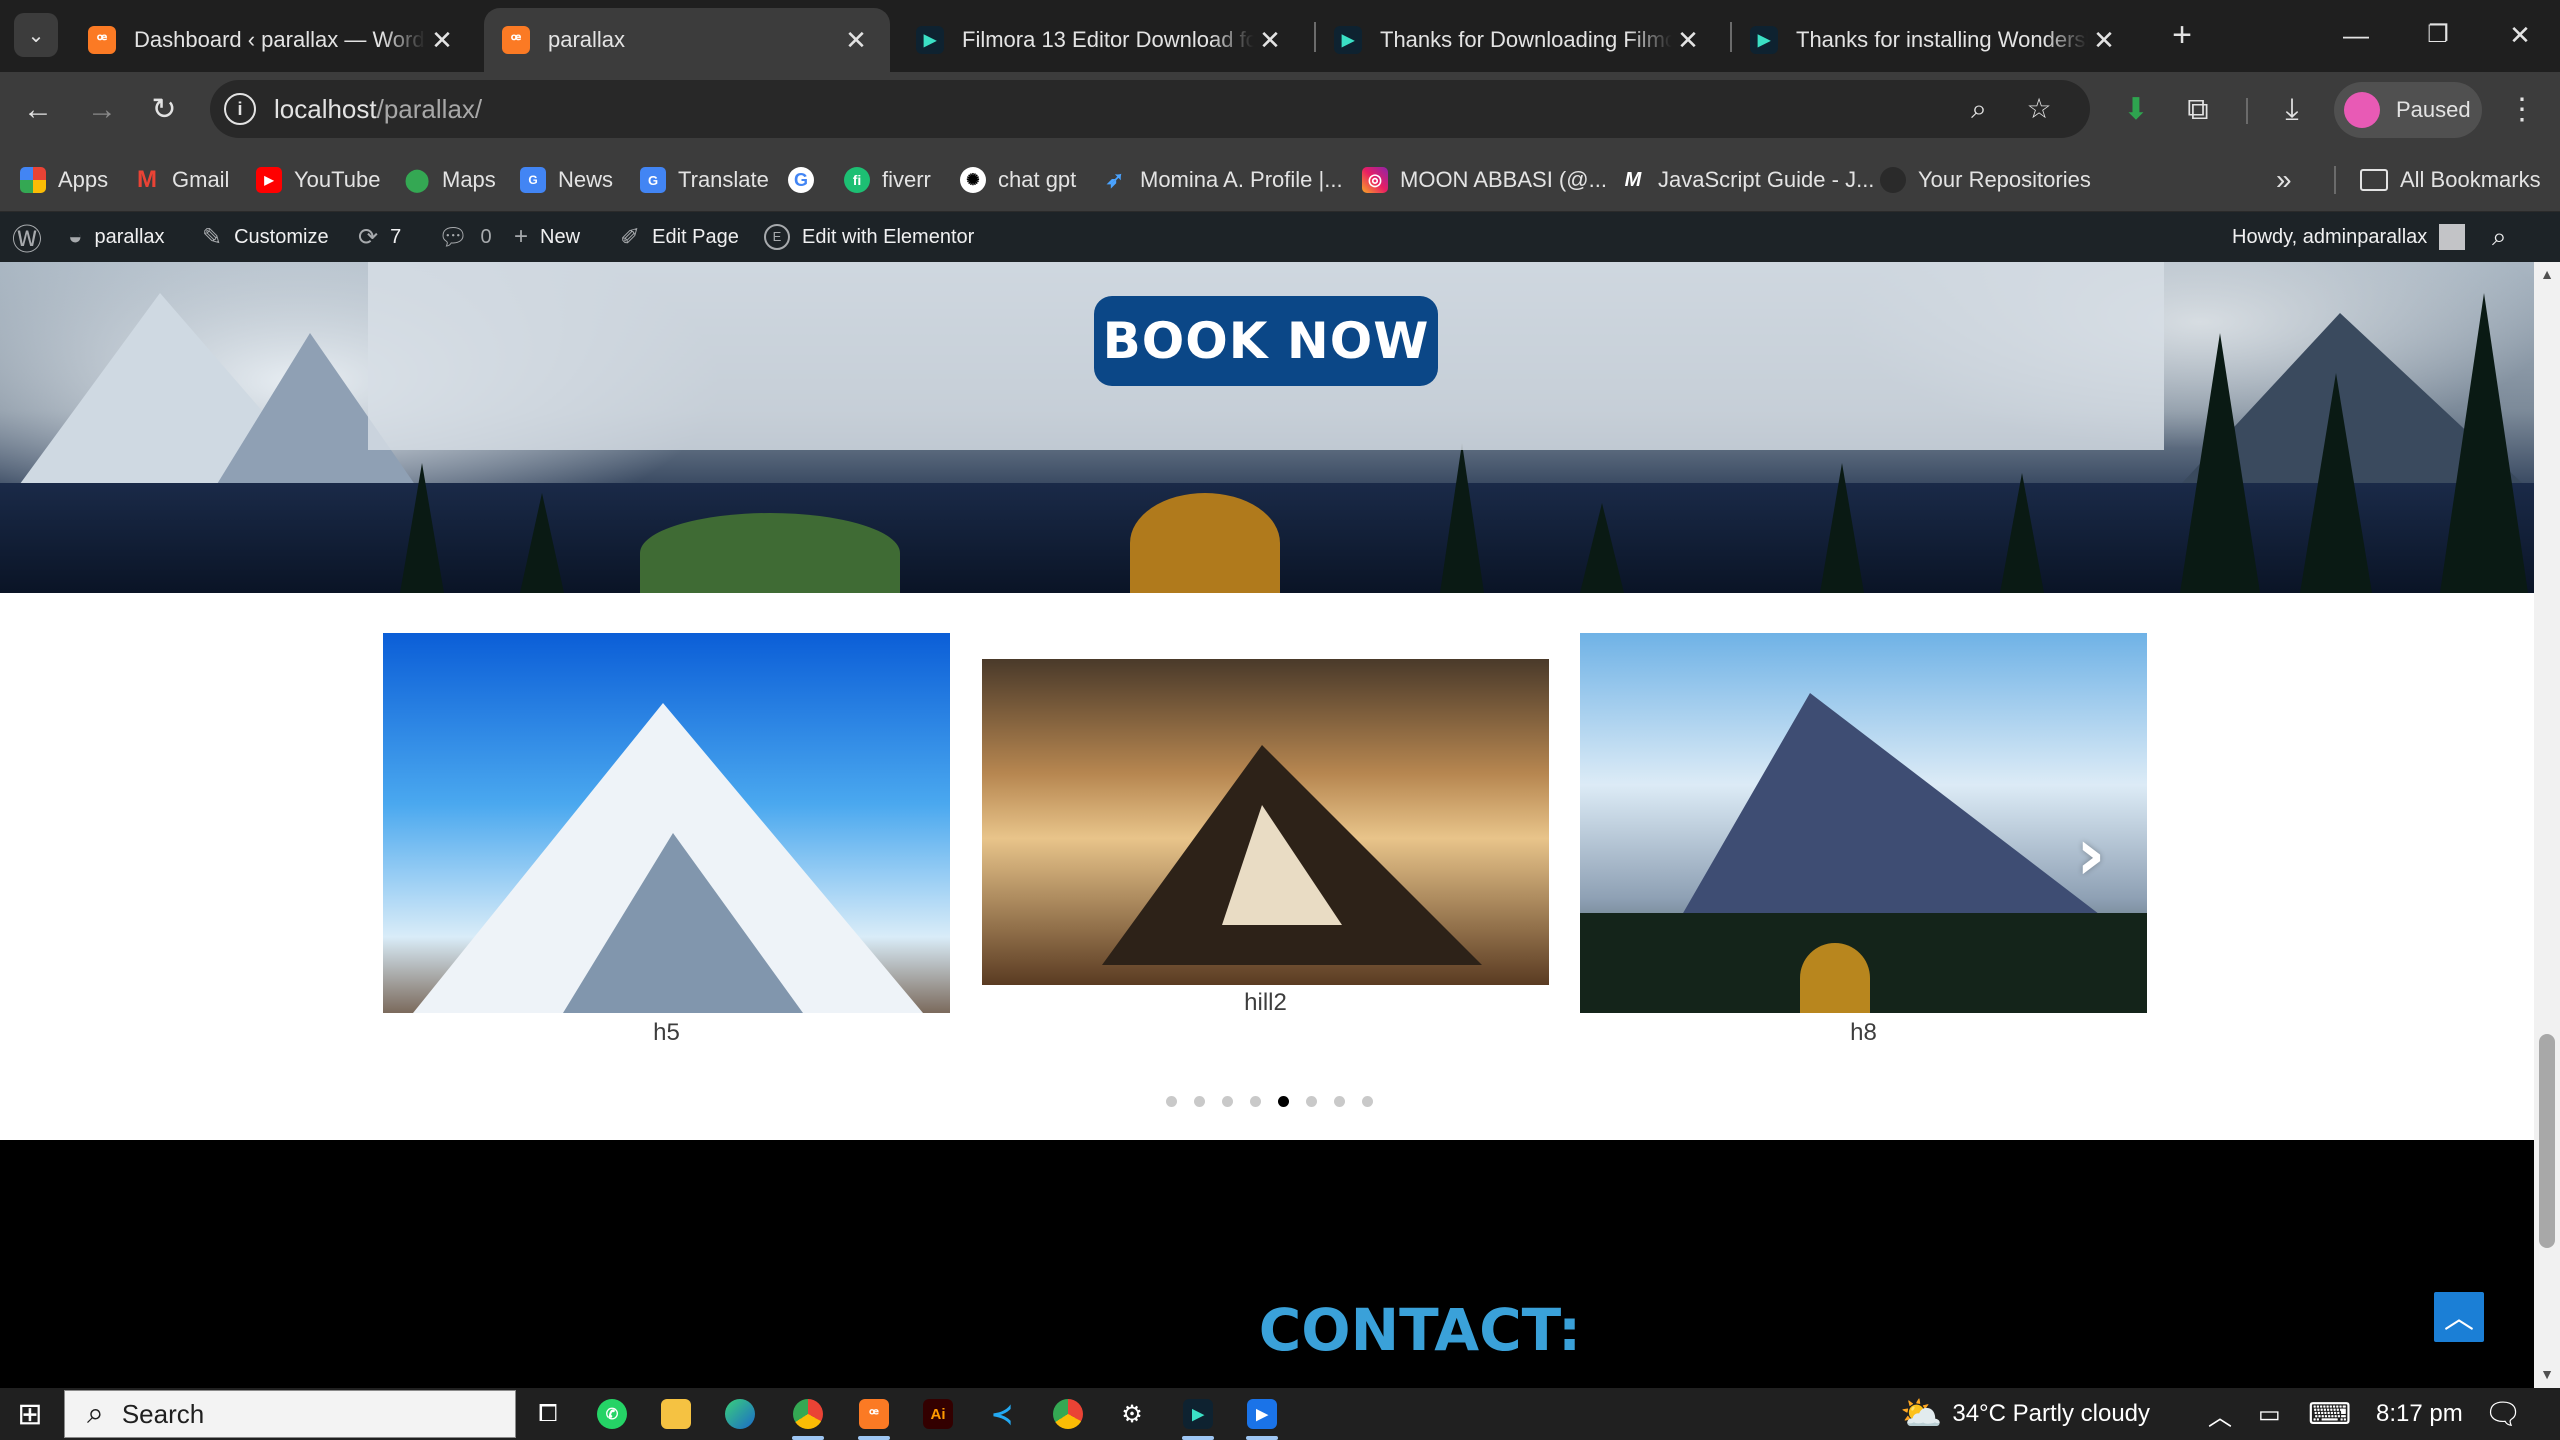 This screenshot has width=2560, height=1440. What do you see at coordinates (2198, 110) in the screenshot?
I see `extensions-puzzle-icon: ⧉` at bounding box center [2198, 110].